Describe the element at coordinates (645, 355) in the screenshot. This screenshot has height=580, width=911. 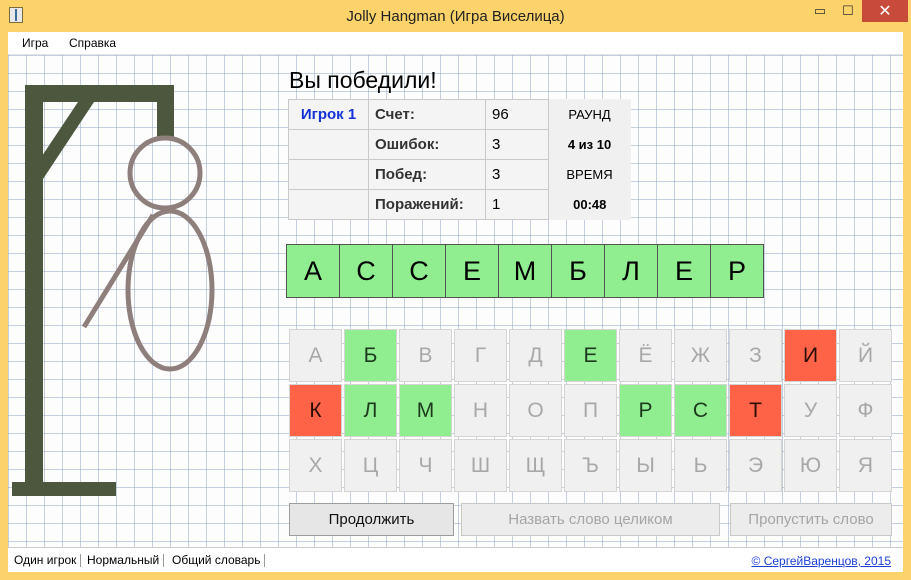
I see `letter-key: Ё` at that location.